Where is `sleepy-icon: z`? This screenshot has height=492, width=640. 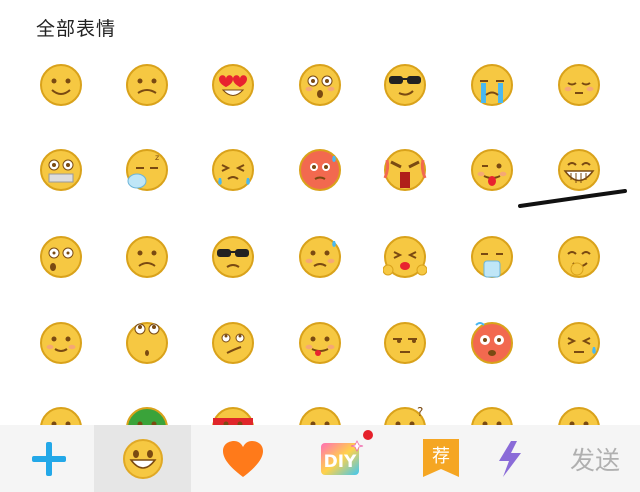
sleepy-icon: z is located at coordinates (147, 170).